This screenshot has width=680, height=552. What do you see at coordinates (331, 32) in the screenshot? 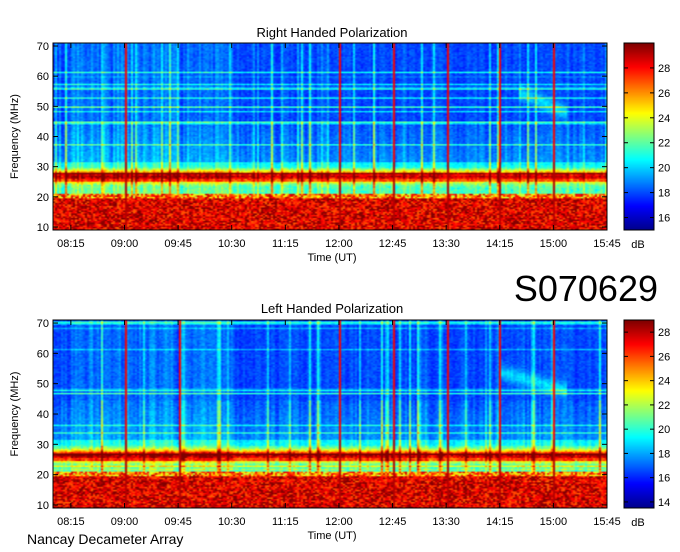
I see `panel-title: Right Handed Polarization` at bounding box center [331, 32].